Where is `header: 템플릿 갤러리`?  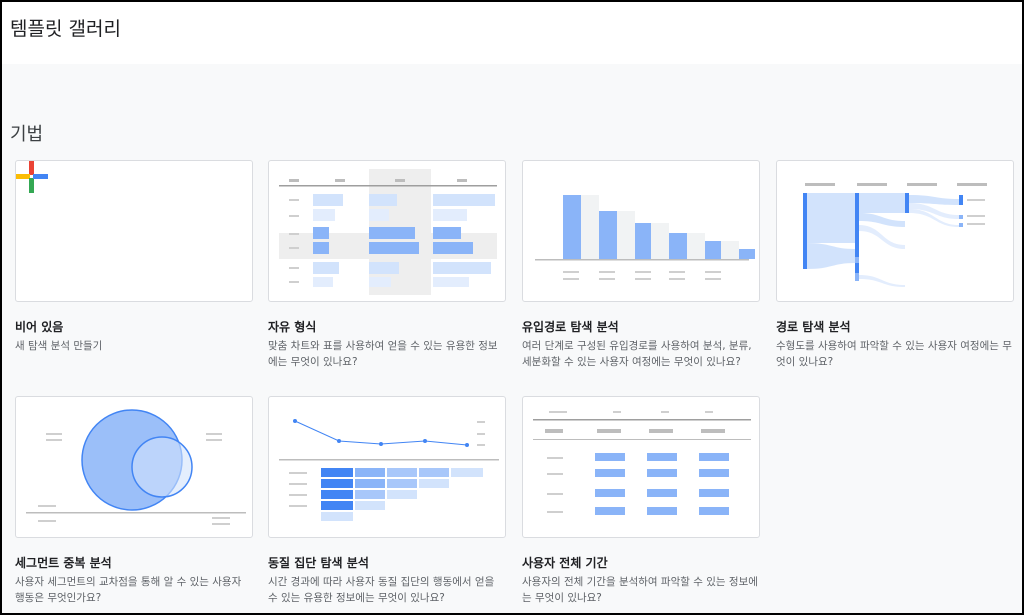 header: 템플릿 갤러리 is located at coordinates (512, 33).